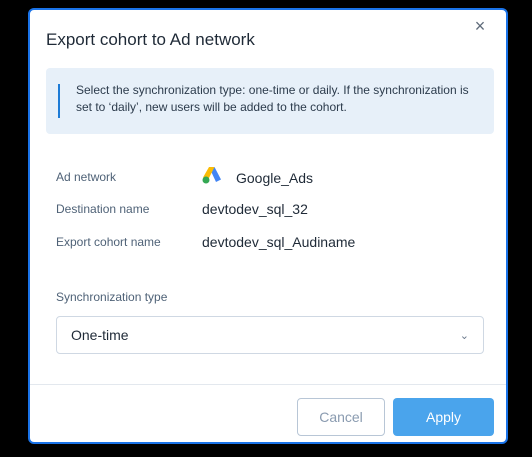  Describe the element at coordinates (86, 177) in the screenshot. I see `ad-network-label: Ad network` at that location.